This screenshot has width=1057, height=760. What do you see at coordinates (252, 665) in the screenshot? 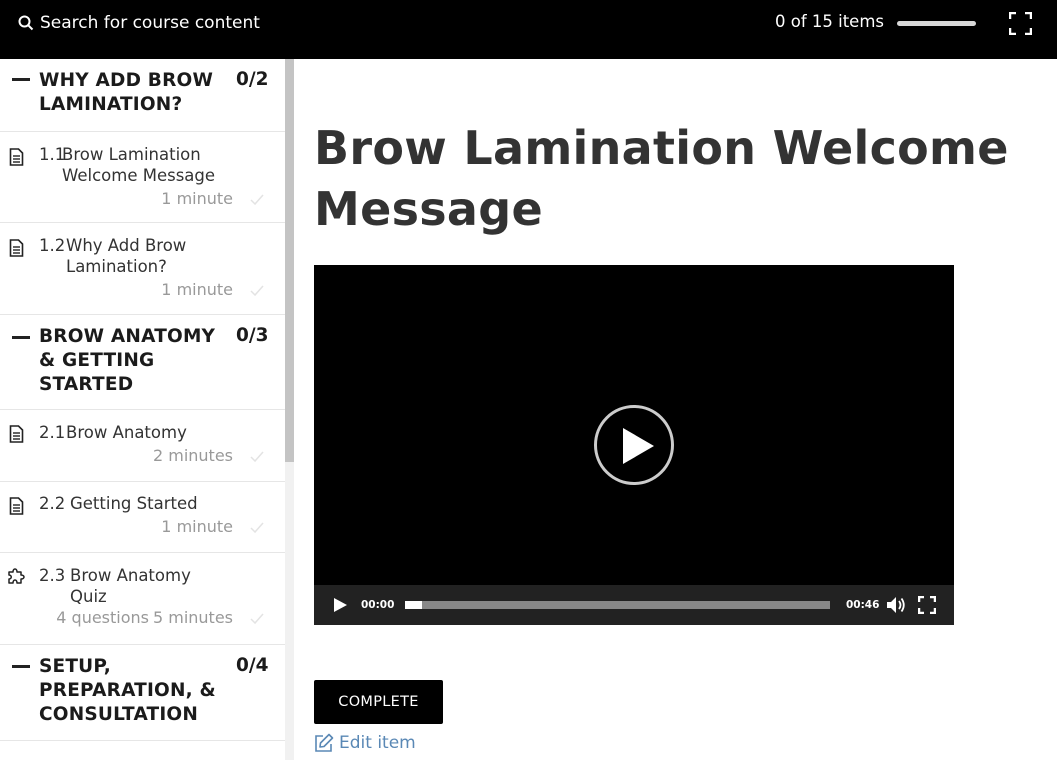
I see `section-count: 0/4` at bounding box center [252, 665].